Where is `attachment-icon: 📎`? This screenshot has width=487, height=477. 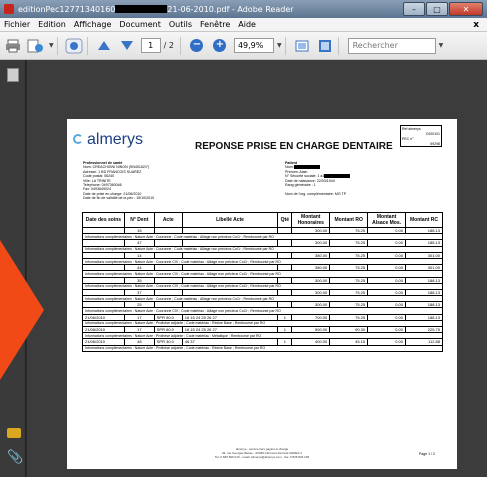 attachment-icon: 📎 is located at coordinates (15, 457).